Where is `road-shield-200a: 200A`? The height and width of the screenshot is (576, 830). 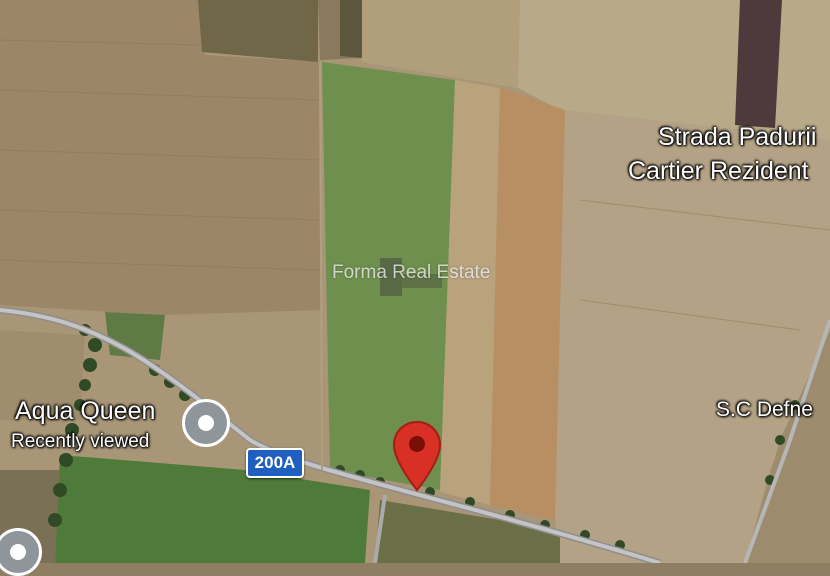
road-shield-200a: 200A is located at coordinates (275, 463).